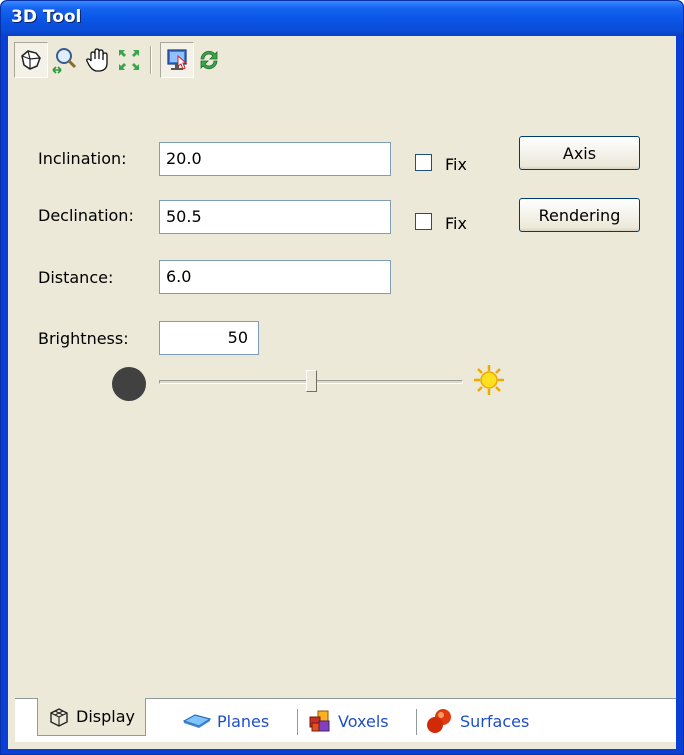 This screenshot has width=684, height=755. I want to click on zoom-icon, so click(64, 61).